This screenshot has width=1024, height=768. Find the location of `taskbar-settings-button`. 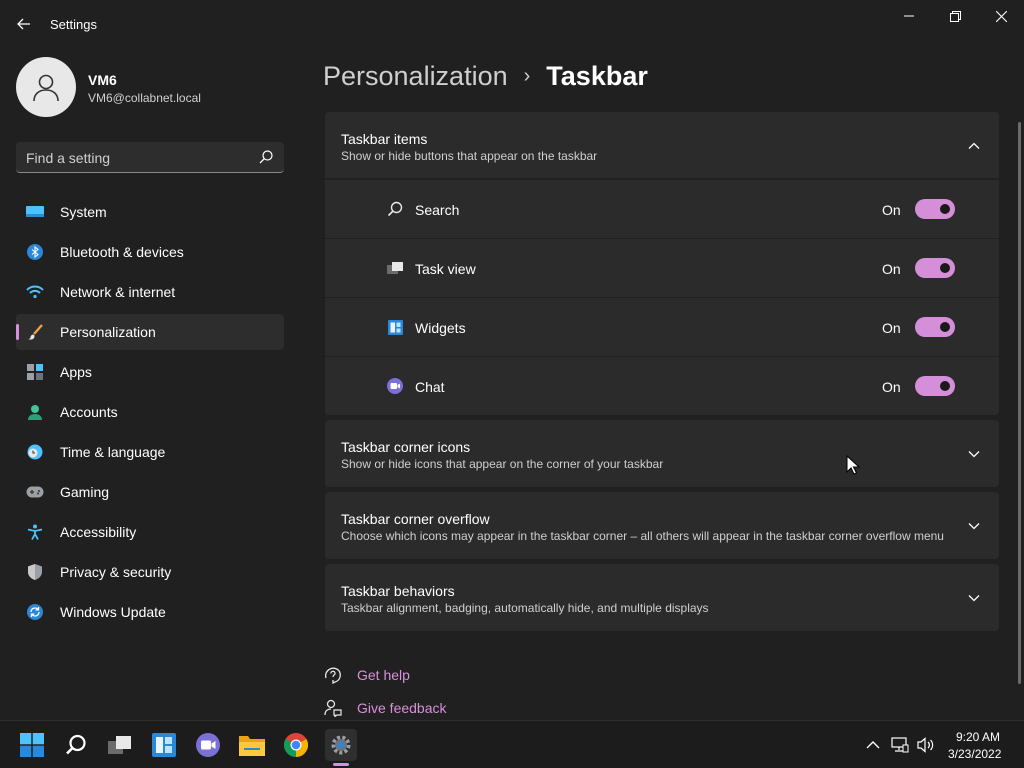

taskbar-settings-button is located at coordinates (341, 745).